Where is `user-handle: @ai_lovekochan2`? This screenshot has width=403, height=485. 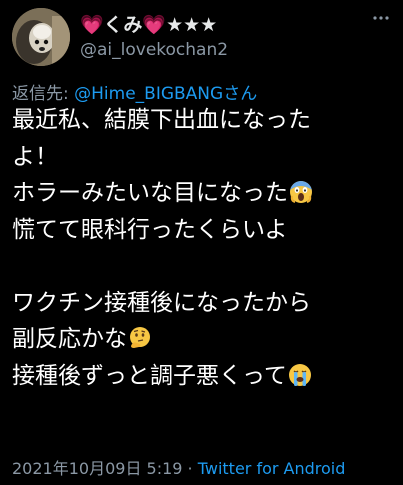 user-handle: @ai_lovekochan2 is located at coordinates (154, 50).